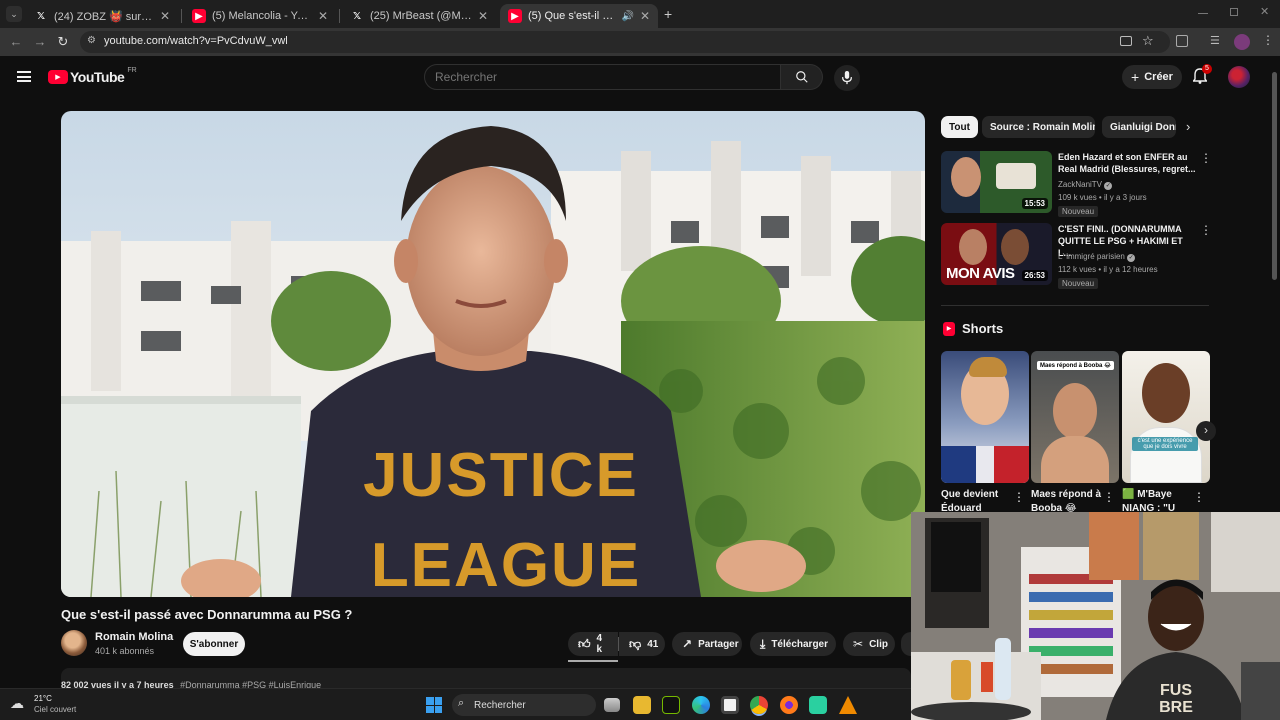  What do you see at coordinates (501, 475) in the screenshot?
I see `shirt-text-justice: JUSTICE` at bounding box center [501, 475].